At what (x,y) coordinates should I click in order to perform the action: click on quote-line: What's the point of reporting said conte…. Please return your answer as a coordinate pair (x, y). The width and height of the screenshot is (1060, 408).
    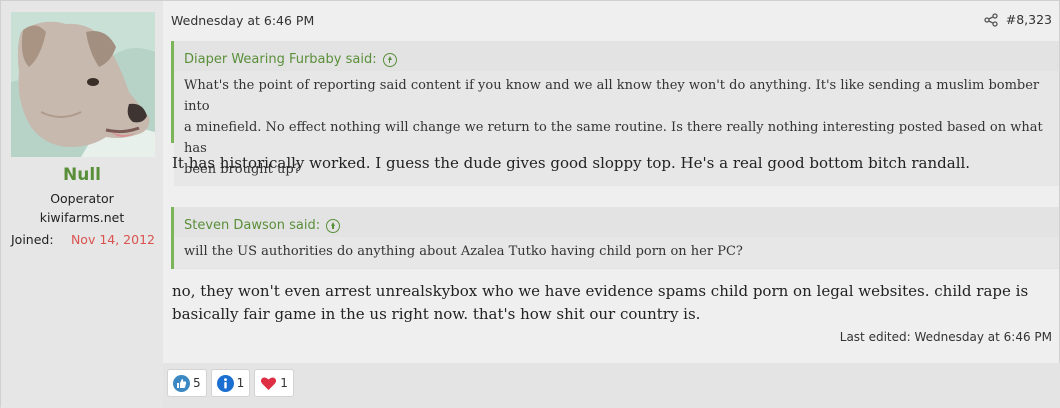
    Looking at the image, I should click on (612, 96).